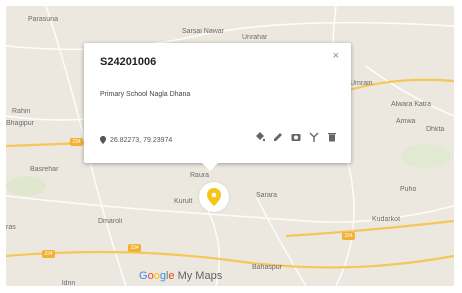 This screenshot has width=462, height=293. What do you see at coordinates (11, 227) in the screenshot?
I see `place-label: ras` at bounding box center [11, 227].